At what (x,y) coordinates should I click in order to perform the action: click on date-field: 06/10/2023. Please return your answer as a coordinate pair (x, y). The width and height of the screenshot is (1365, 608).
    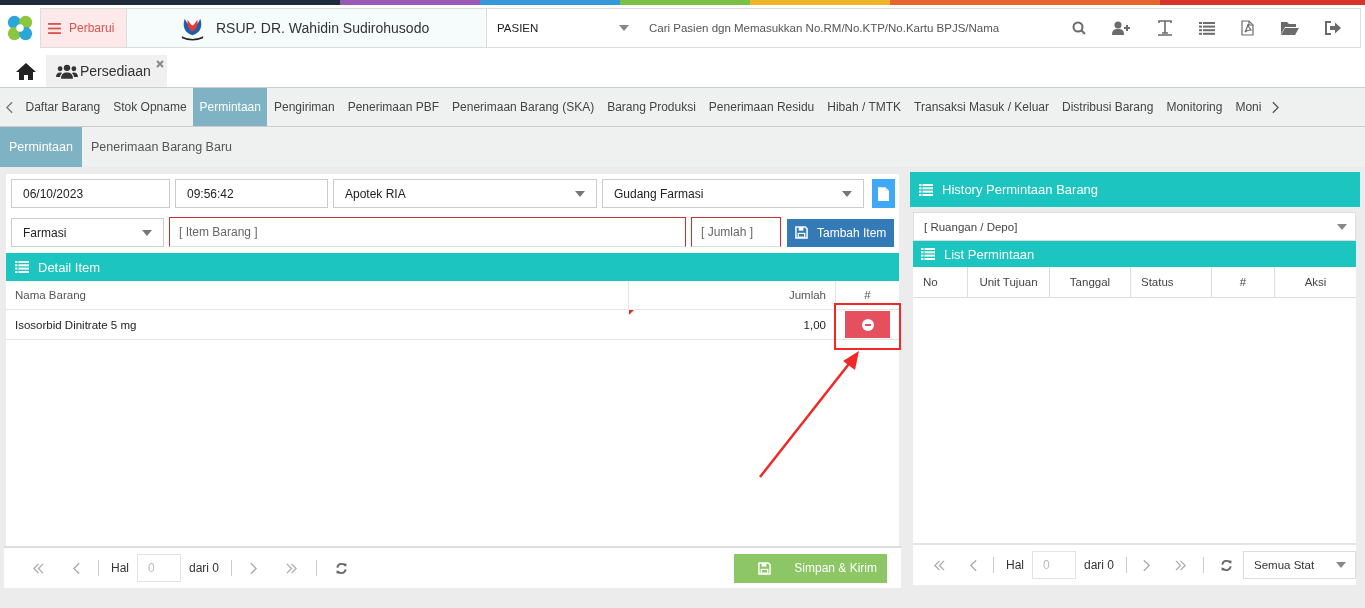
    Looking at the image, I should click on (90, 193).